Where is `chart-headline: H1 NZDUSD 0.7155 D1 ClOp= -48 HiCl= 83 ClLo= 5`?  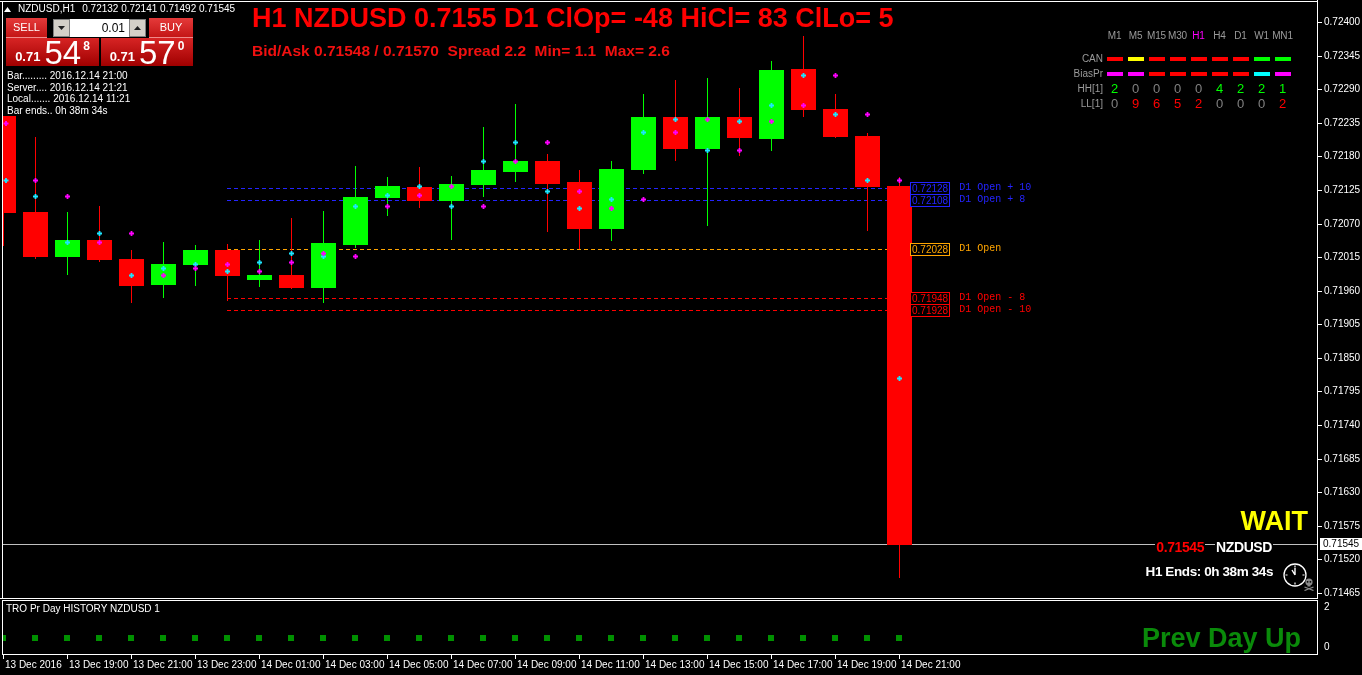
chart-headline: H1 NZDUSD 0.7155 D1 ClOp= -48 HiCl= 83 ClLo= 5 is located at coordinates (573, 18).